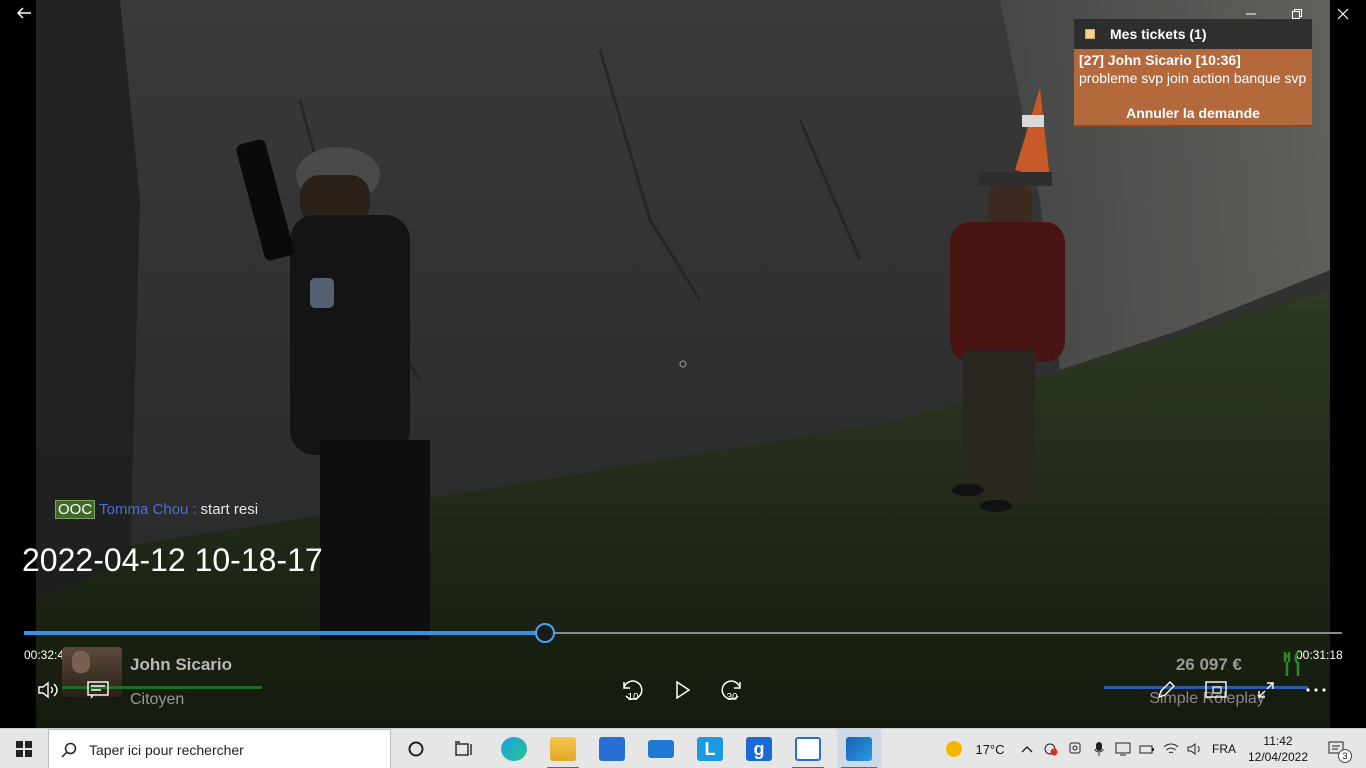  What do you see at coordinates (1278, 741) in the screenshot?
I see `clock-time: 11:42` at bounding box center [1278, 741].